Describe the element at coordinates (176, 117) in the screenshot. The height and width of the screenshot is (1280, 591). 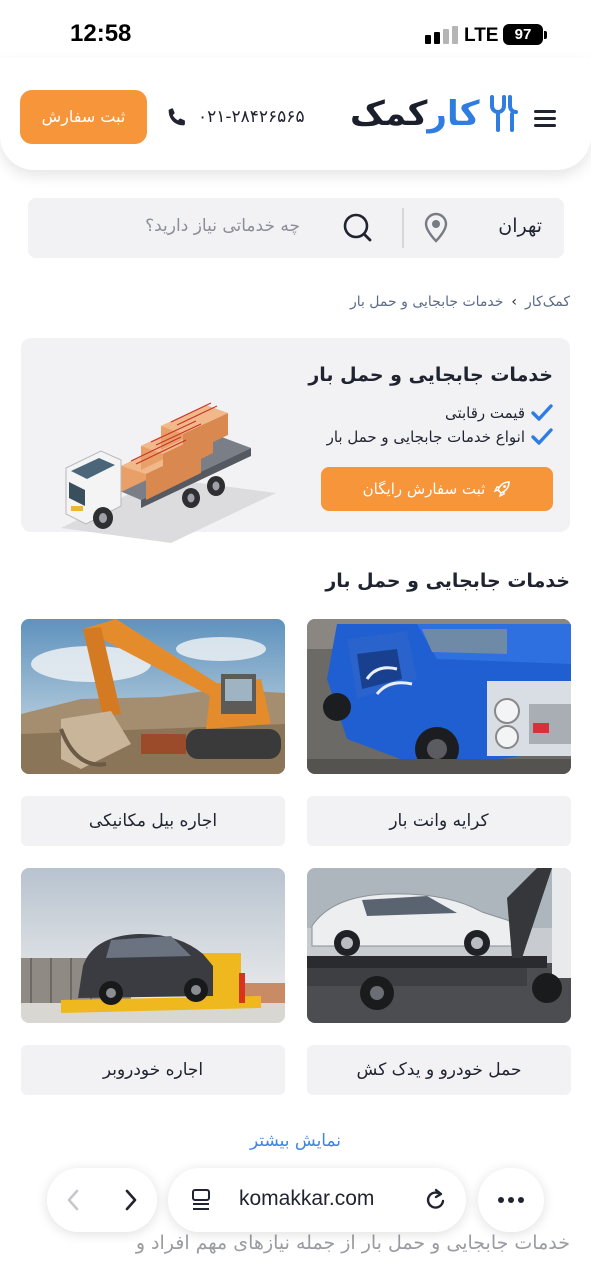
I see `phone-icon` at that location.